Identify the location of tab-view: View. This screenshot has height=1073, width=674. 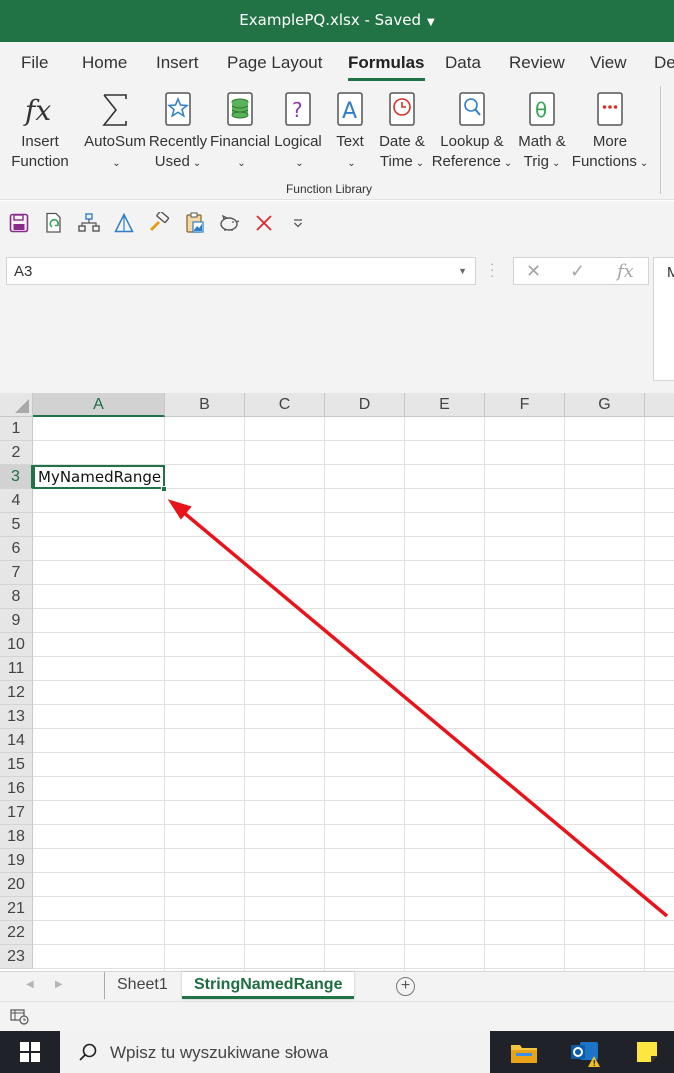
(608, 63).